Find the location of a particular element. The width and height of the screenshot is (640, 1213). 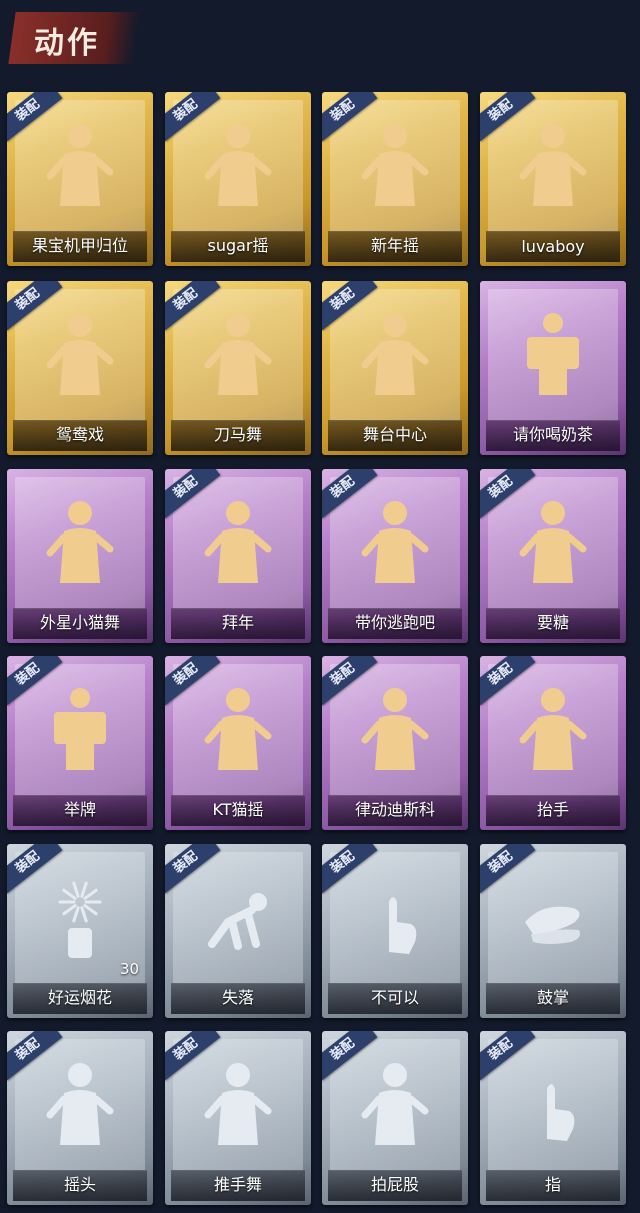

emote-name: 律动迪斯科 is located at coordinates (394, 809).